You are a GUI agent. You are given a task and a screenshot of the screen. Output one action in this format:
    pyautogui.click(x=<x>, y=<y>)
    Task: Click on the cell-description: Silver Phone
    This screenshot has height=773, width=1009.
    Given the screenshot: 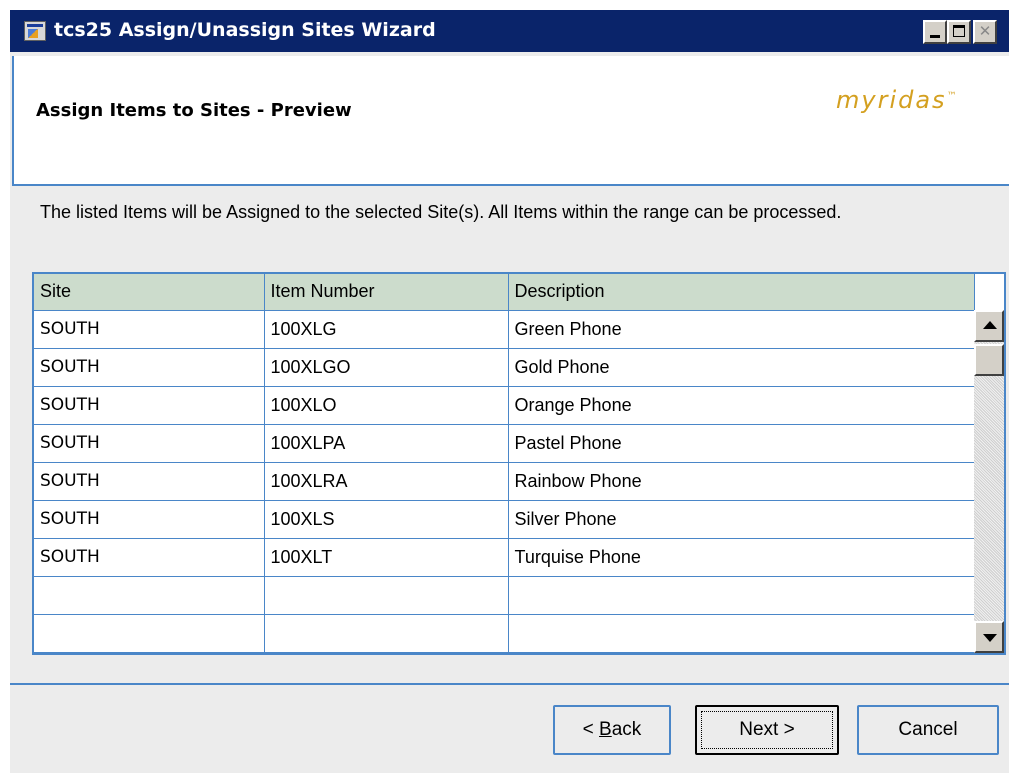 What is the action you would take?
    pyautogui.click(x=741, y=519)
    